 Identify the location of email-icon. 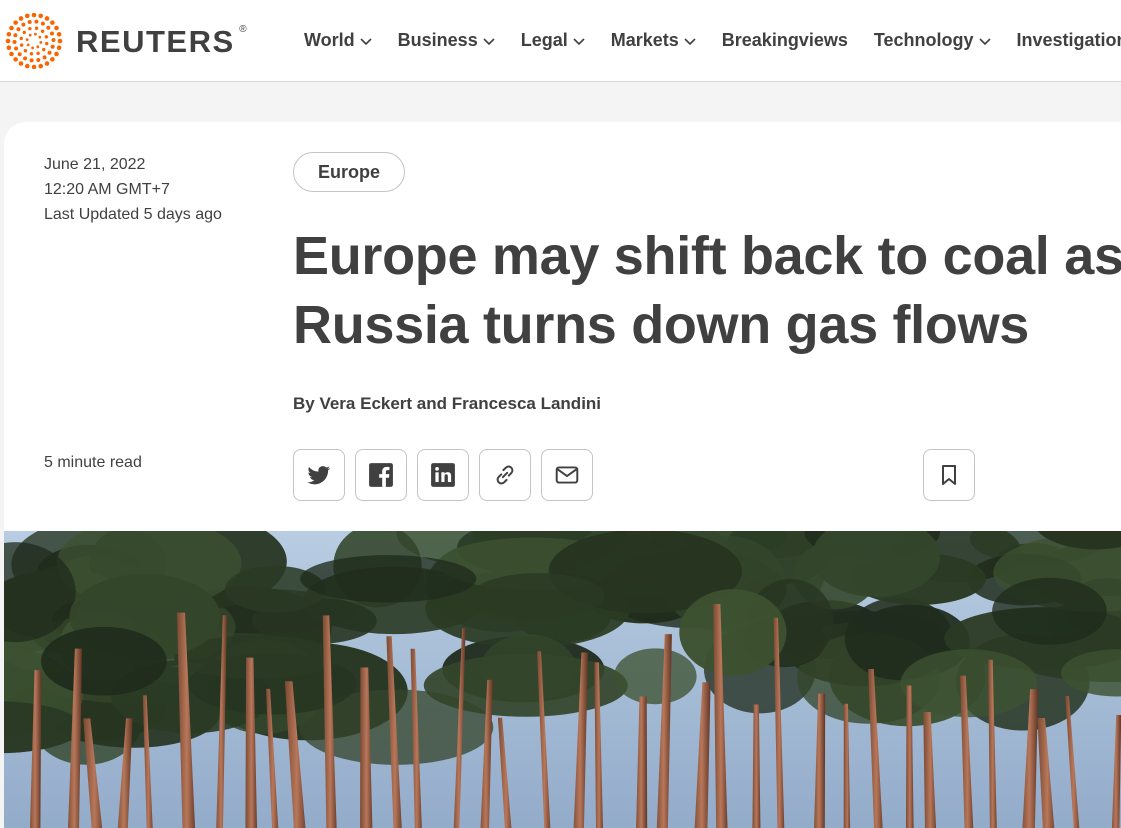
(567, 475).